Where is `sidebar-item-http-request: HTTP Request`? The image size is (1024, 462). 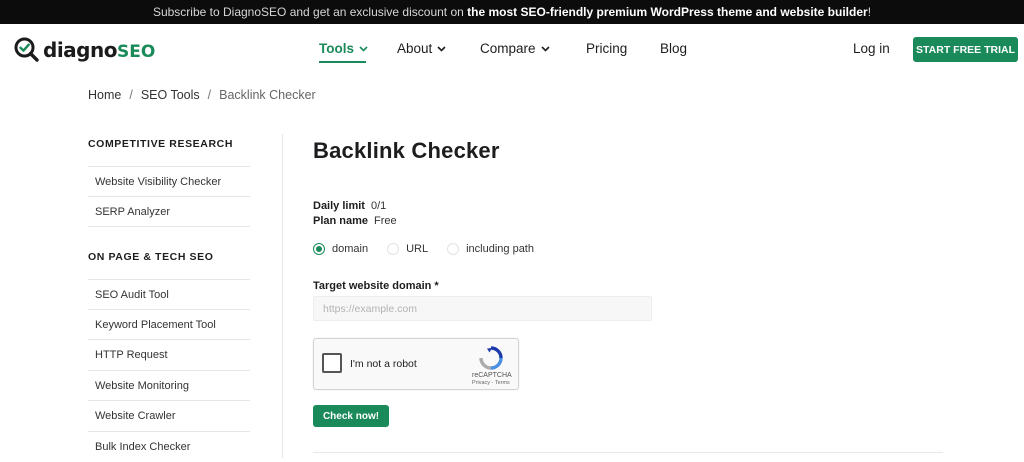
sidebar-item-http-request: HTTP Request is located at coordinates (169, 354).